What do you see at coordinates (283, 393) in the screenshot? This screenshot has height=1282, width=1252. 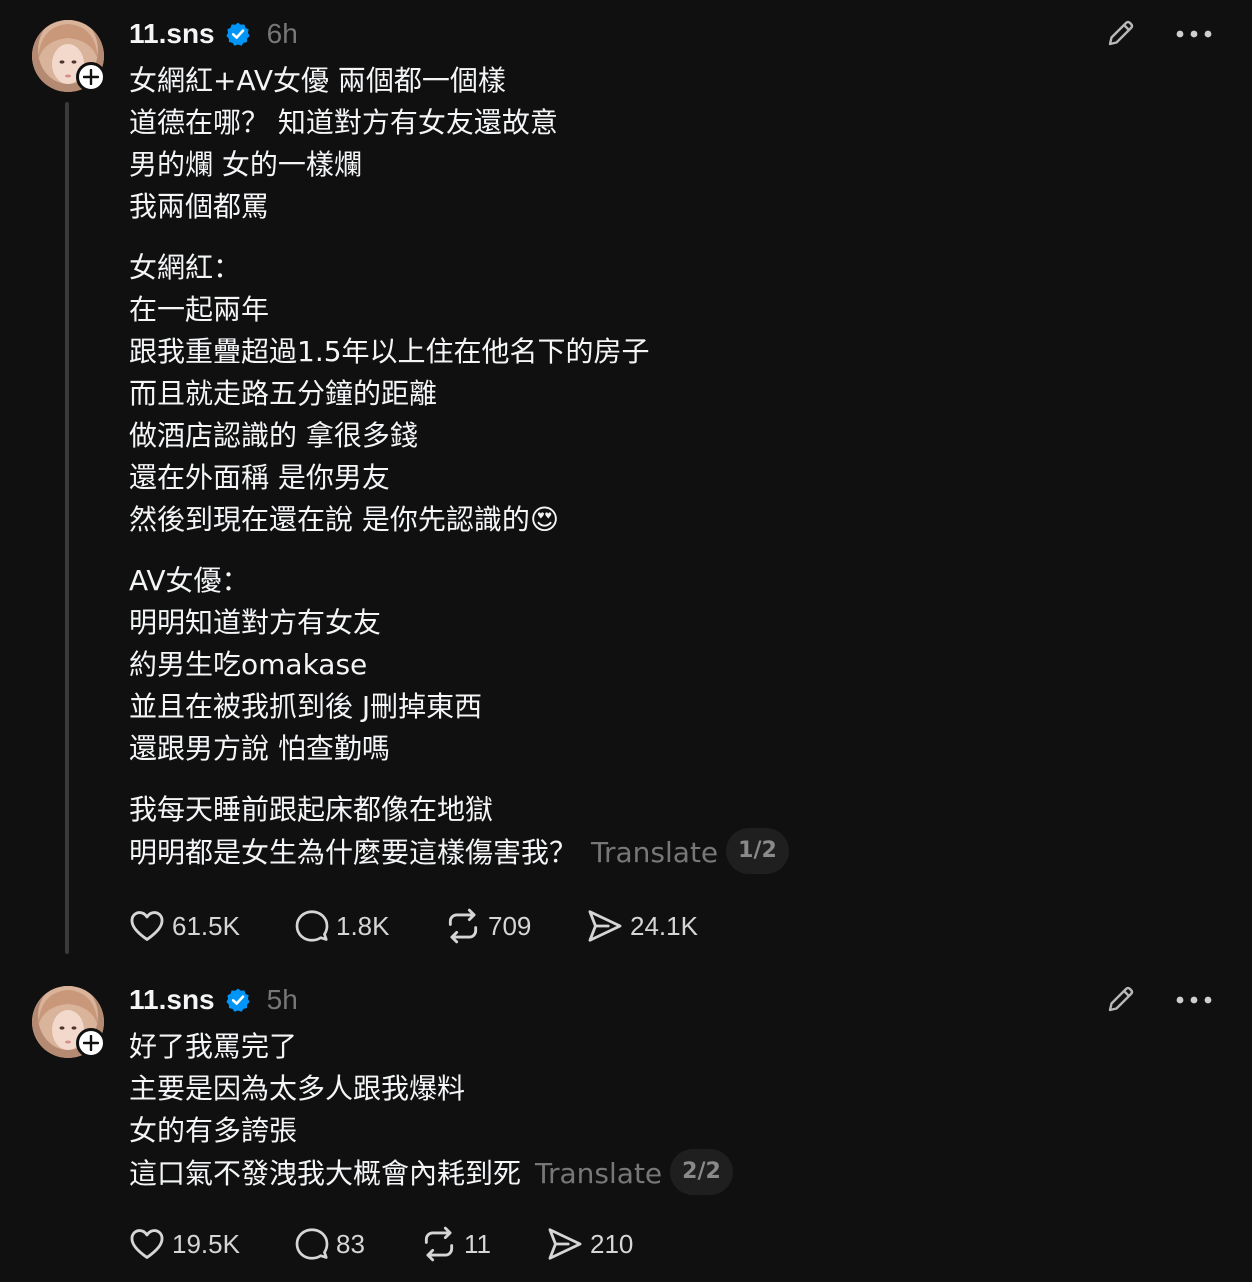 I see `body-line: 而且就走路五分鐘的距離` at bounding box center [283, 393].